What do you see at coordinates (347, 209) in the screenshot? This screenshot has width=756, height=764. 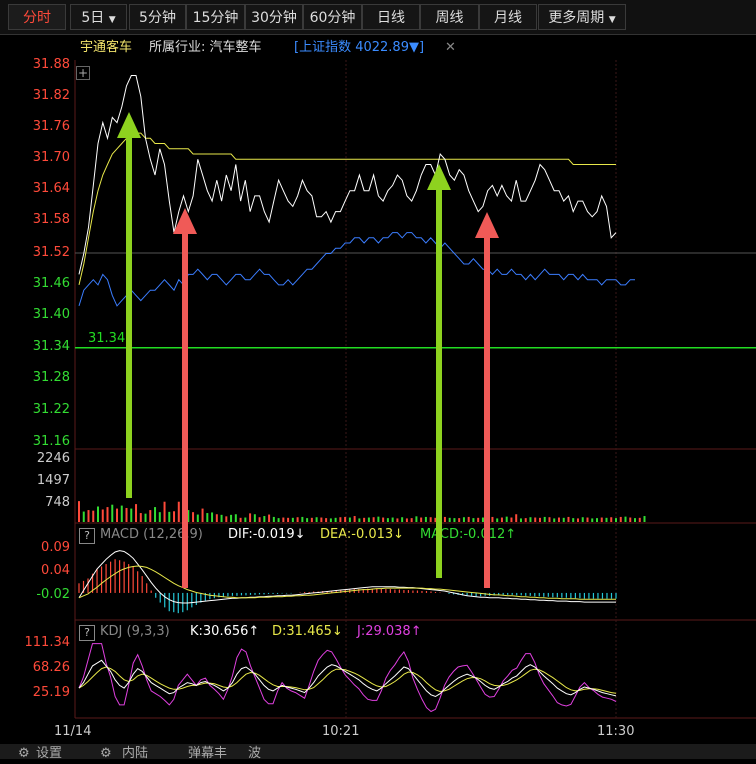 I see `average-price-line` at bounding box center [347, 209].